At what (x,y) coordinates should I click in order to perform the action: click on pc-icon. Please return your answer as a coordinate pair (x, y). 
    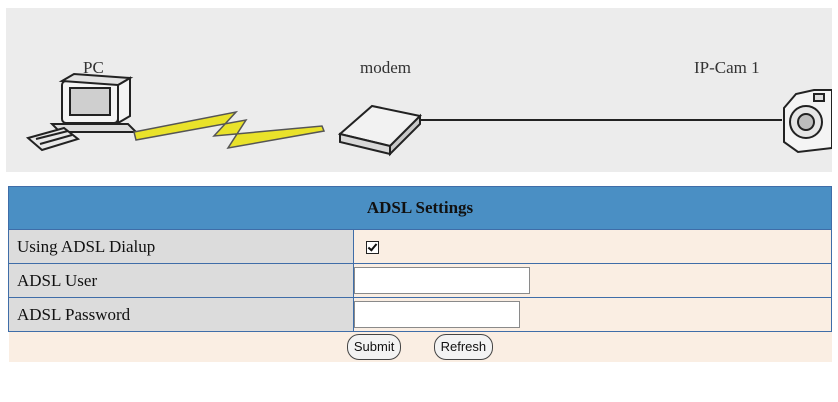
    Looking at the image, I should click on (82, 112).